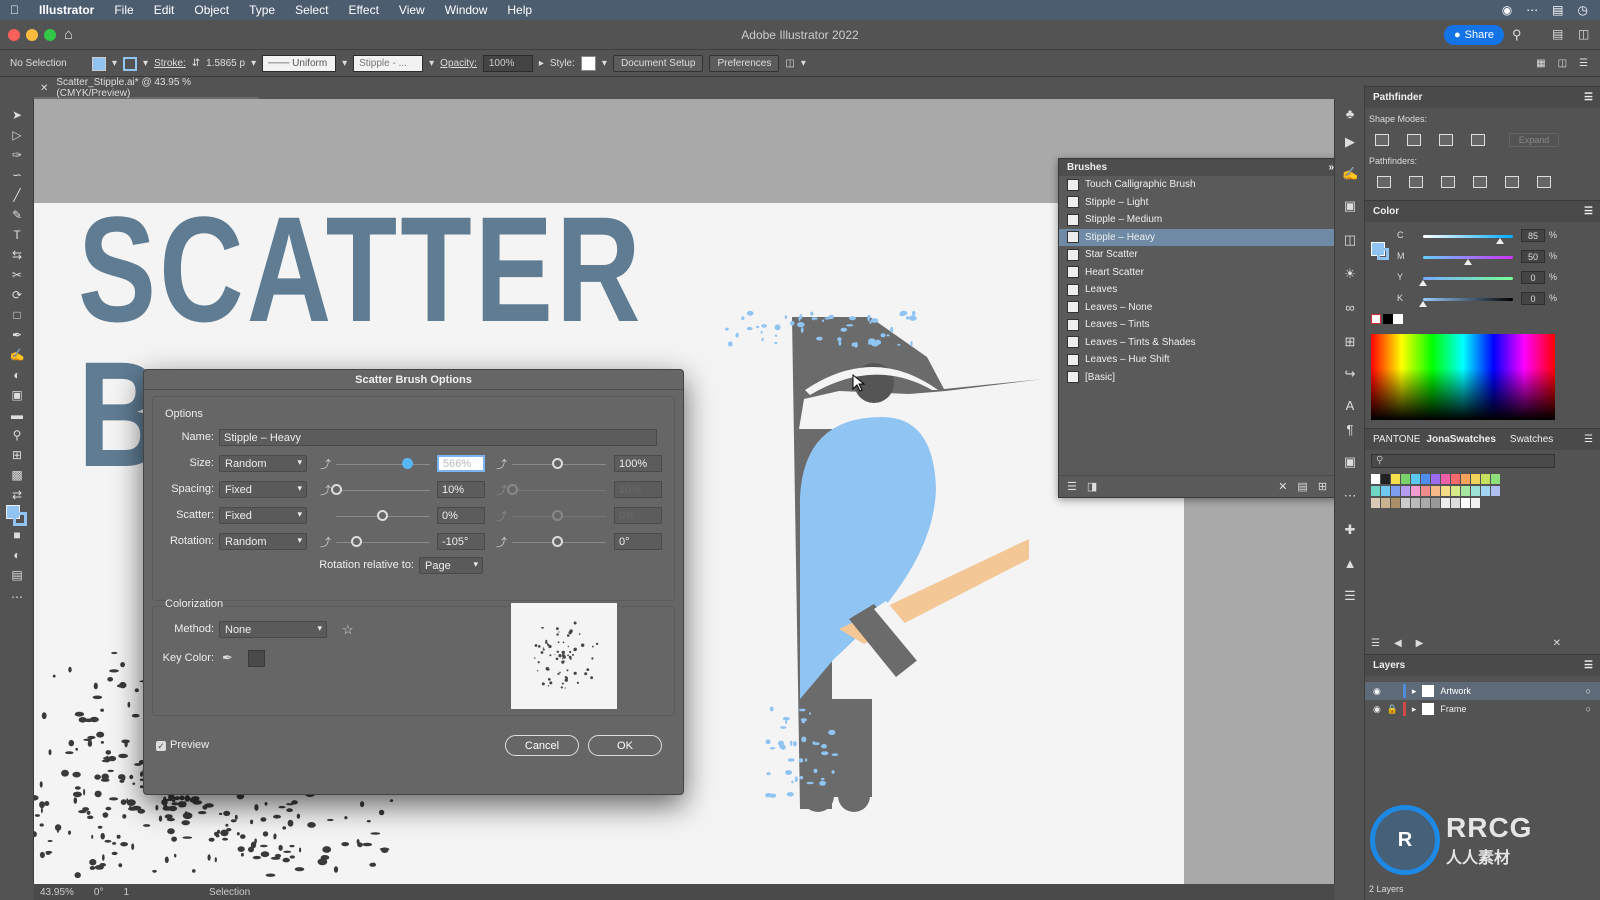  What do you see at coordinates (1350, 174) in the screenshot?
I see `brushes-dock-icon: ✍` at bounding box center [1350, 174].